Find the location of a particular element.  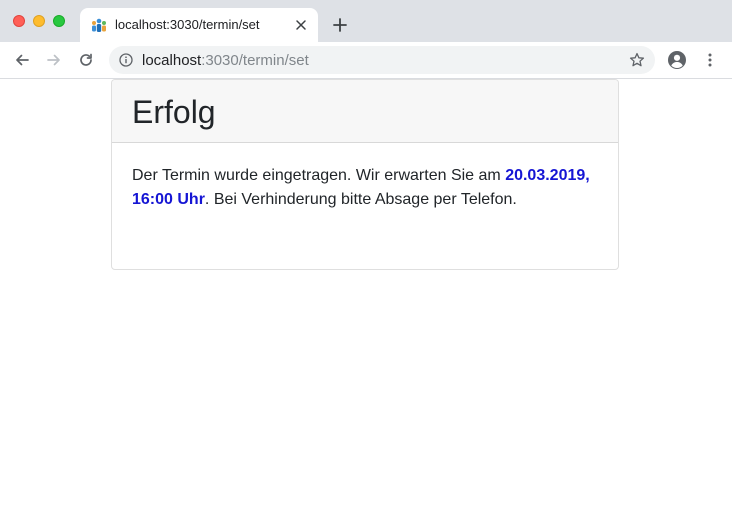

tab-strip: localhost:3030/termin/set is located at coordinates (366, 21).